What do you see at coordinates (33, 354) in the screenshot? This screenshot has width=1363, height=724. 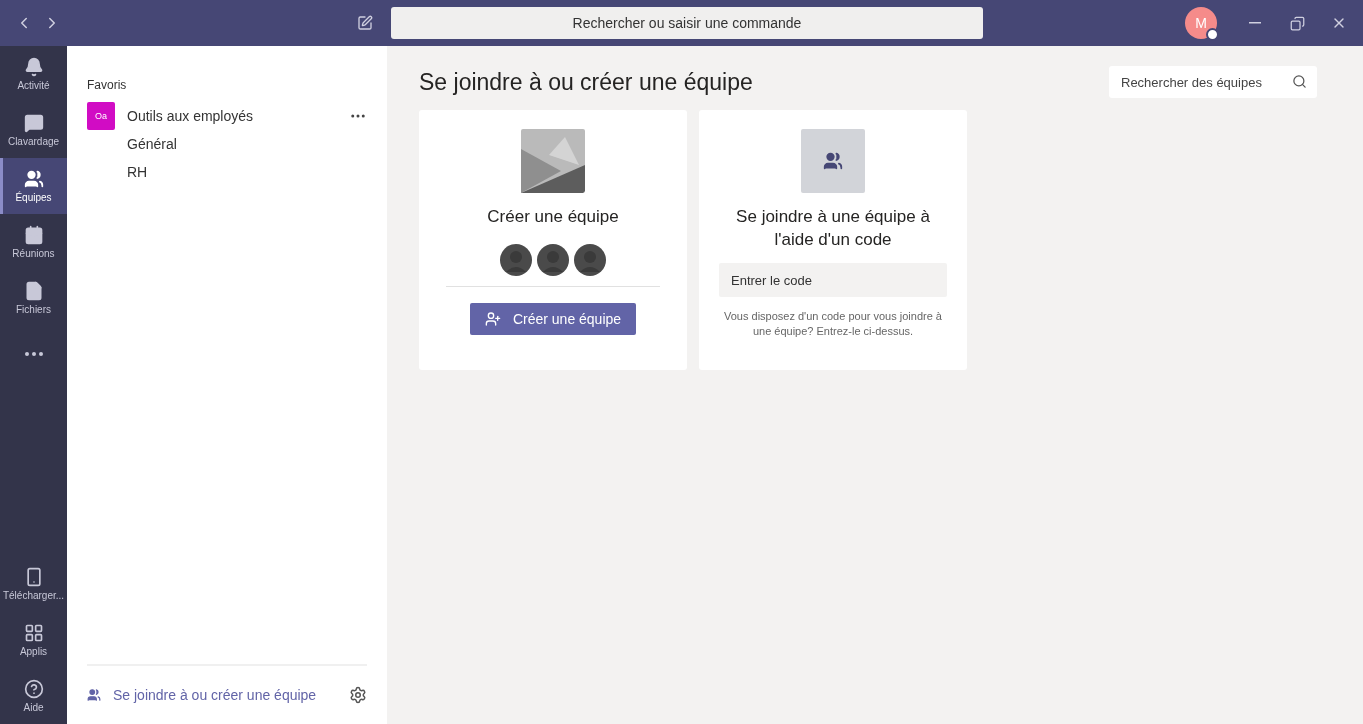 I see `more-icon` at bounding box center [33, 354].